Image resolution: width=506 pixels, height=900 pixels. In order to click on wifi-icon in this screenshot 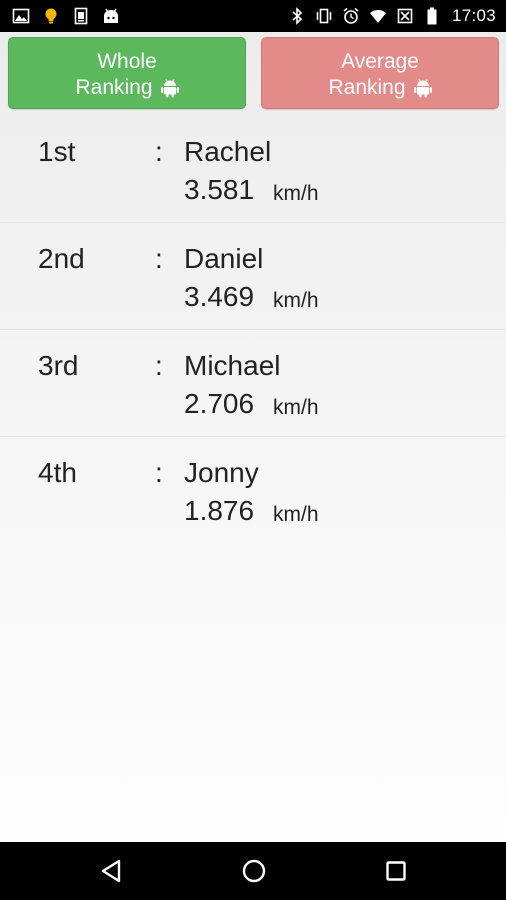, I will do `click(378, 16)`.